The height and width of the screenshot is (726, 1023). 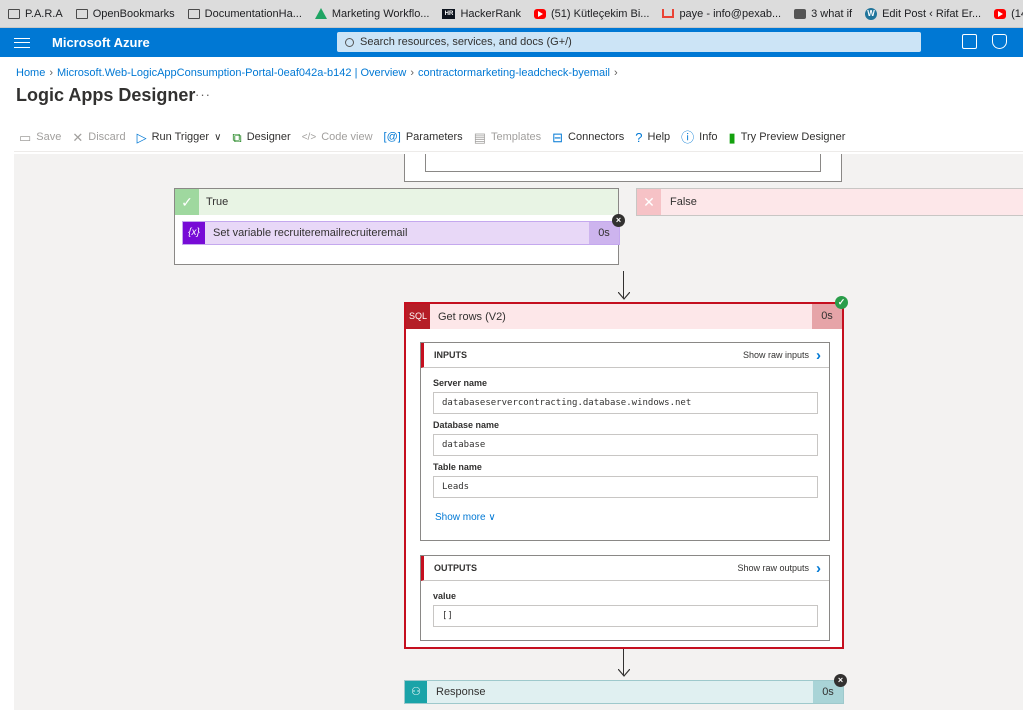 What do you see at coordinates (625, 616) in the screenshot?
I see `value-output: []` at bounding box center [625, 616].